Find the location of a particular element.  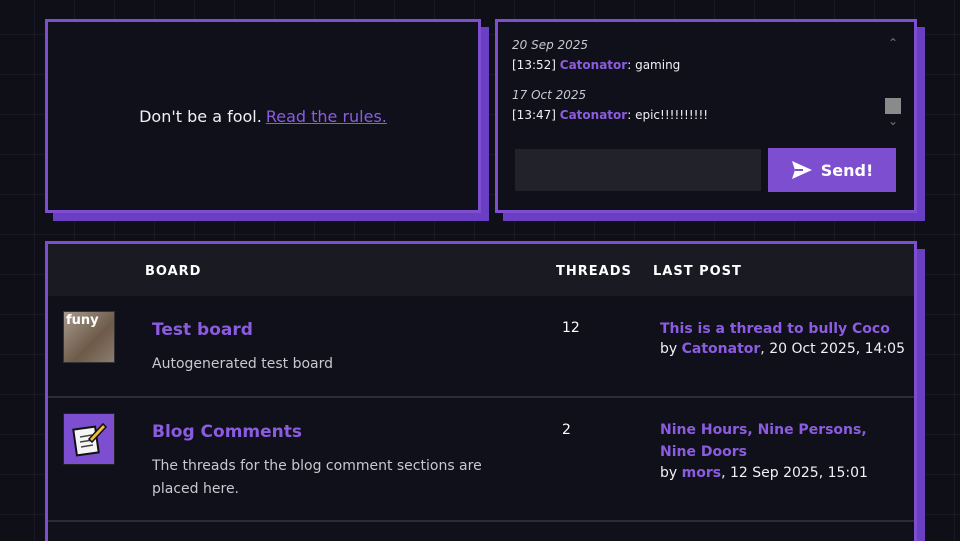

chat-message: [13:47] Catonator: epic!!!!!!!!!! is located at coordinates (692, 115).